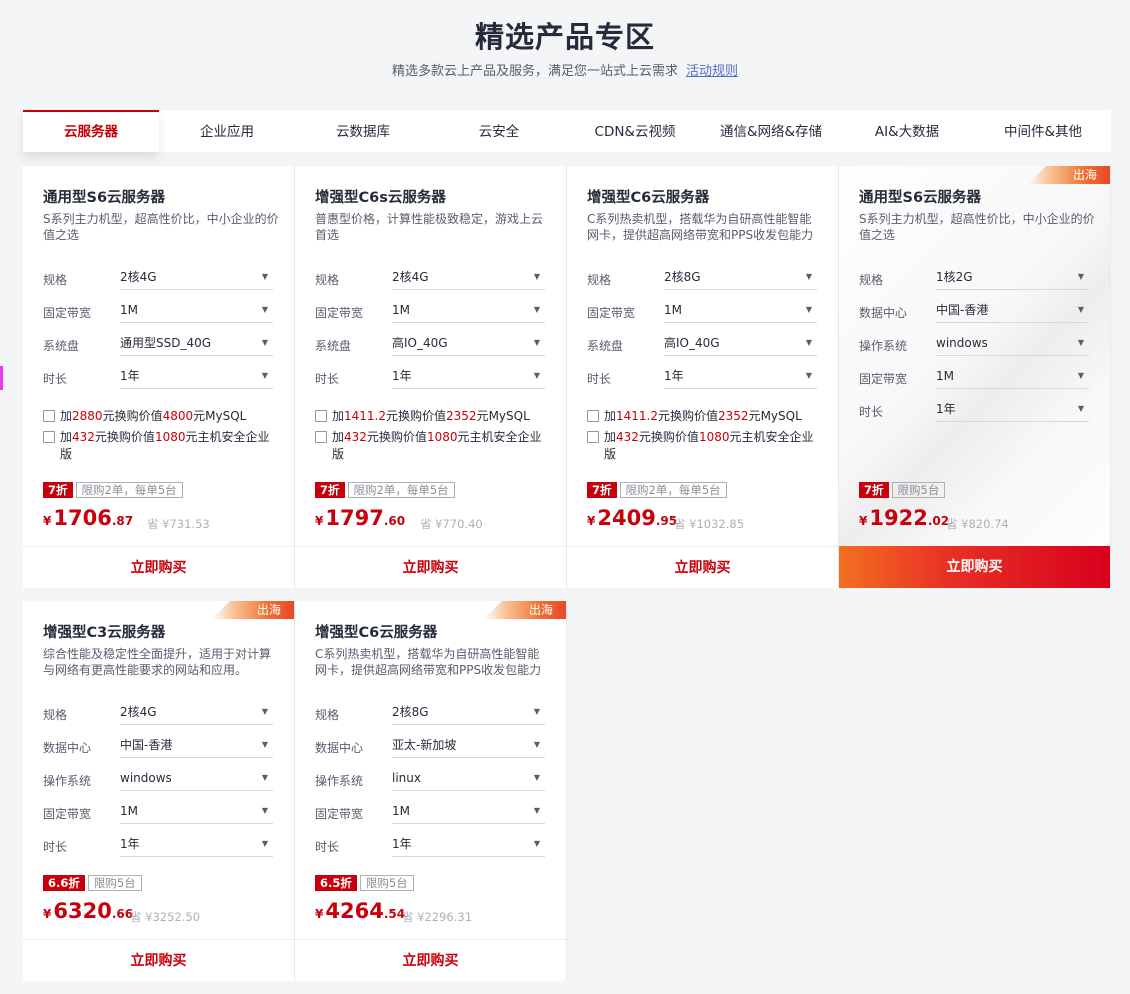 Image resolution: width=1130 pixels, height=994 pixels. I want to click on spec-row: 操作系统 linux ▼, so click(430, 781).